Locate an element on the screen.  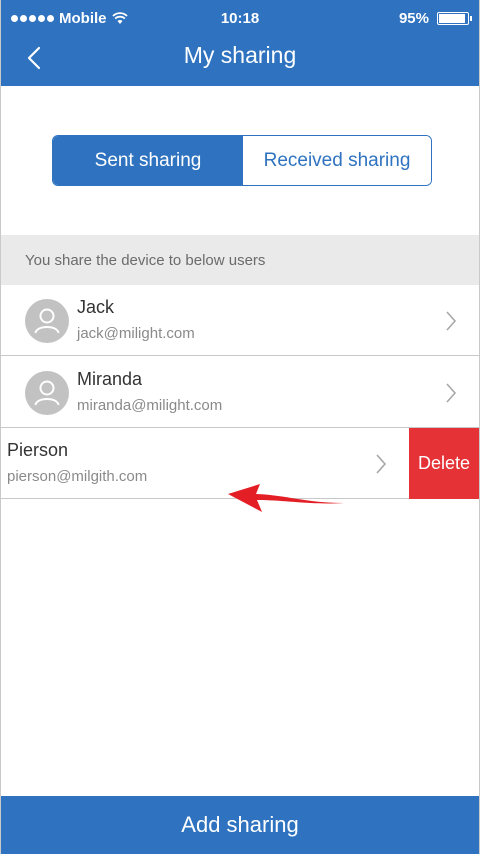
user-email: pierson@milgith.com is located at coordinates (77, 476).